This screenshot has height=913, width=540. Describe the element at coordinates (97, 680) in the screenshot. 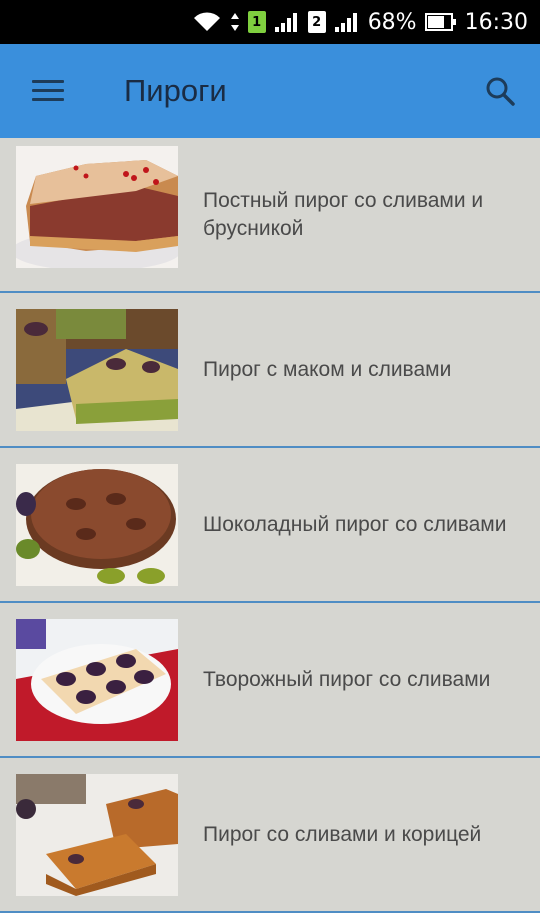

I see `cottage-cheese-plum-cake-thumbnail` at that location.